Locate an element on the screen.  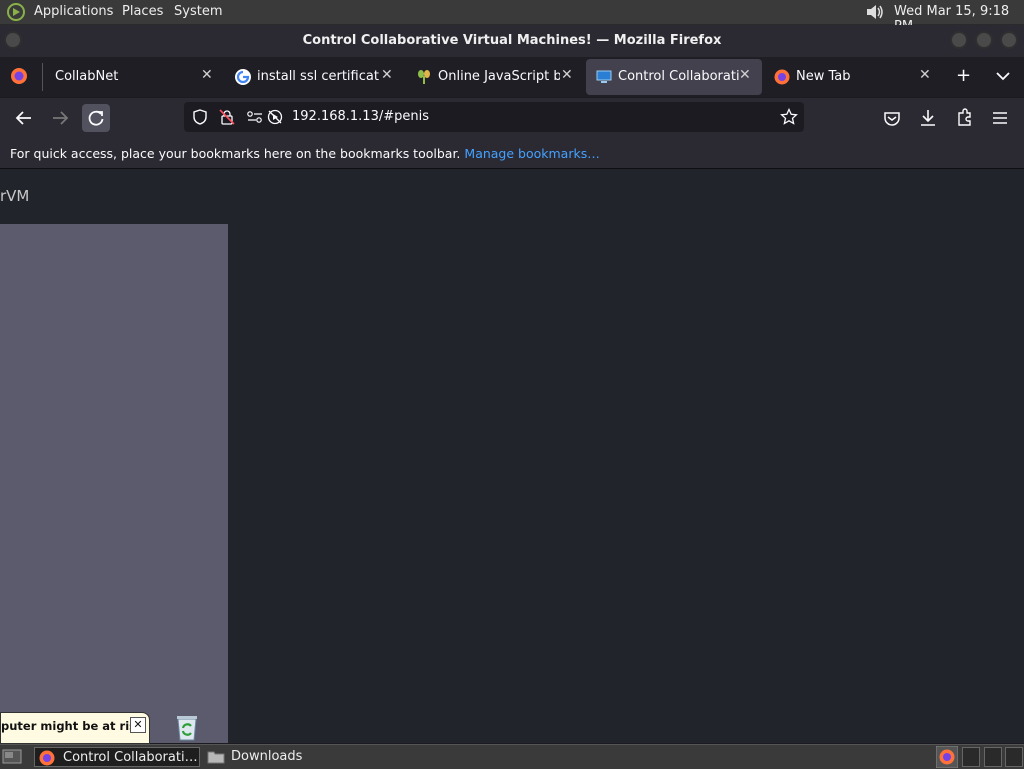
taskbar-item-label: Downloads is located at coordinates (267, 756).